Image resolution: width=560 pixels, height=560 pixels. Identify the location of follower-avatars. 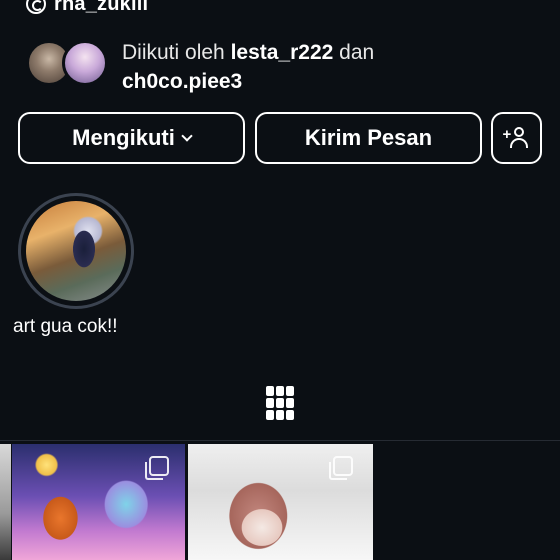
(69, 62).